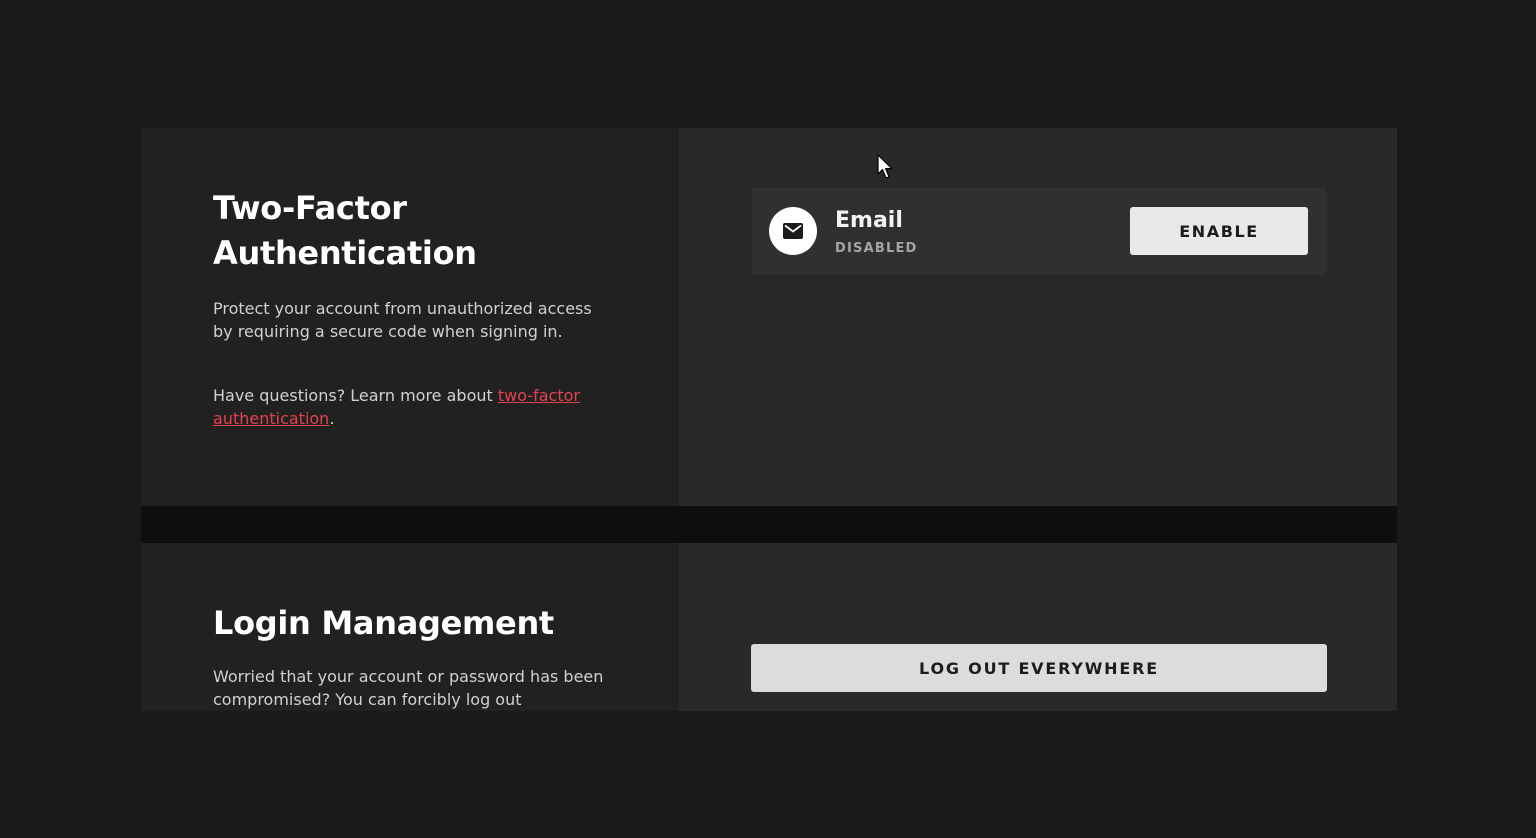  Describe the element at coordinates (383, 623) in the screenshot. I see `login-management-title: Login Management` at that location.